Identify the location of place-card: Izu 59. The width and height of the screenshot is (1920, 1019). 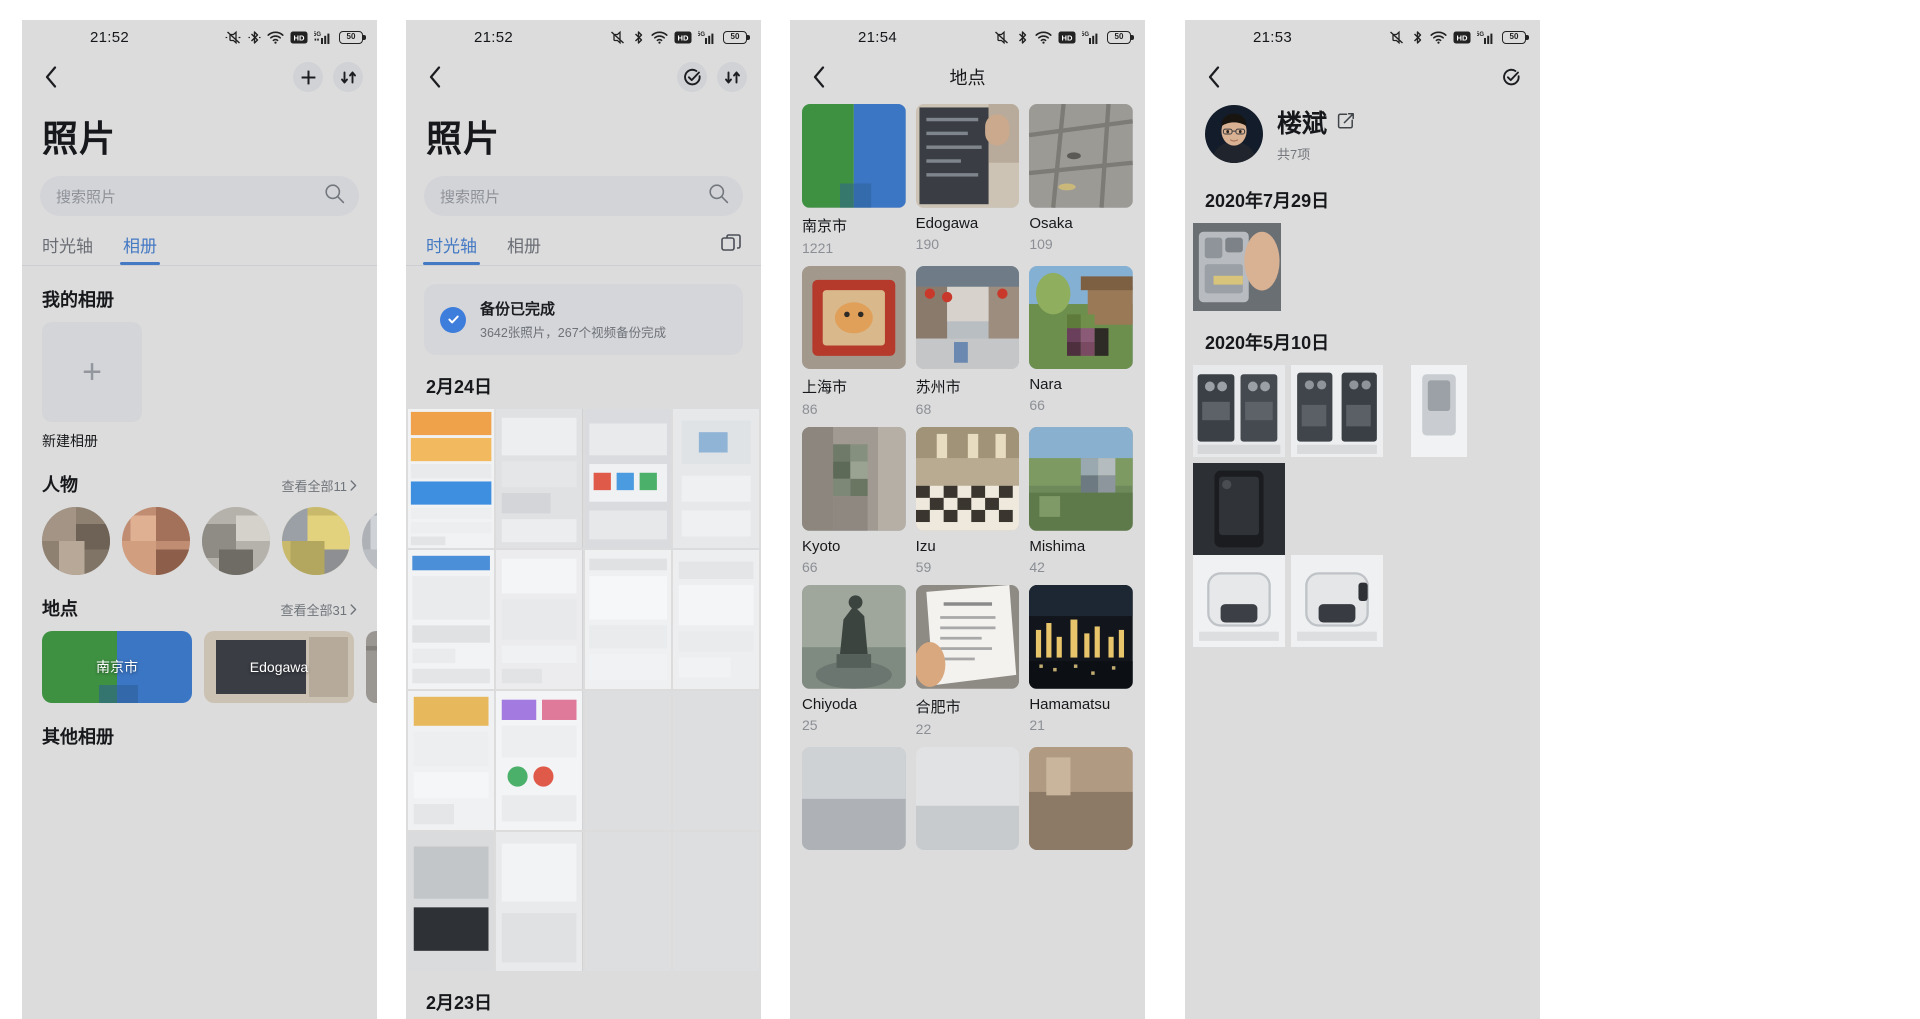
(967, 501).